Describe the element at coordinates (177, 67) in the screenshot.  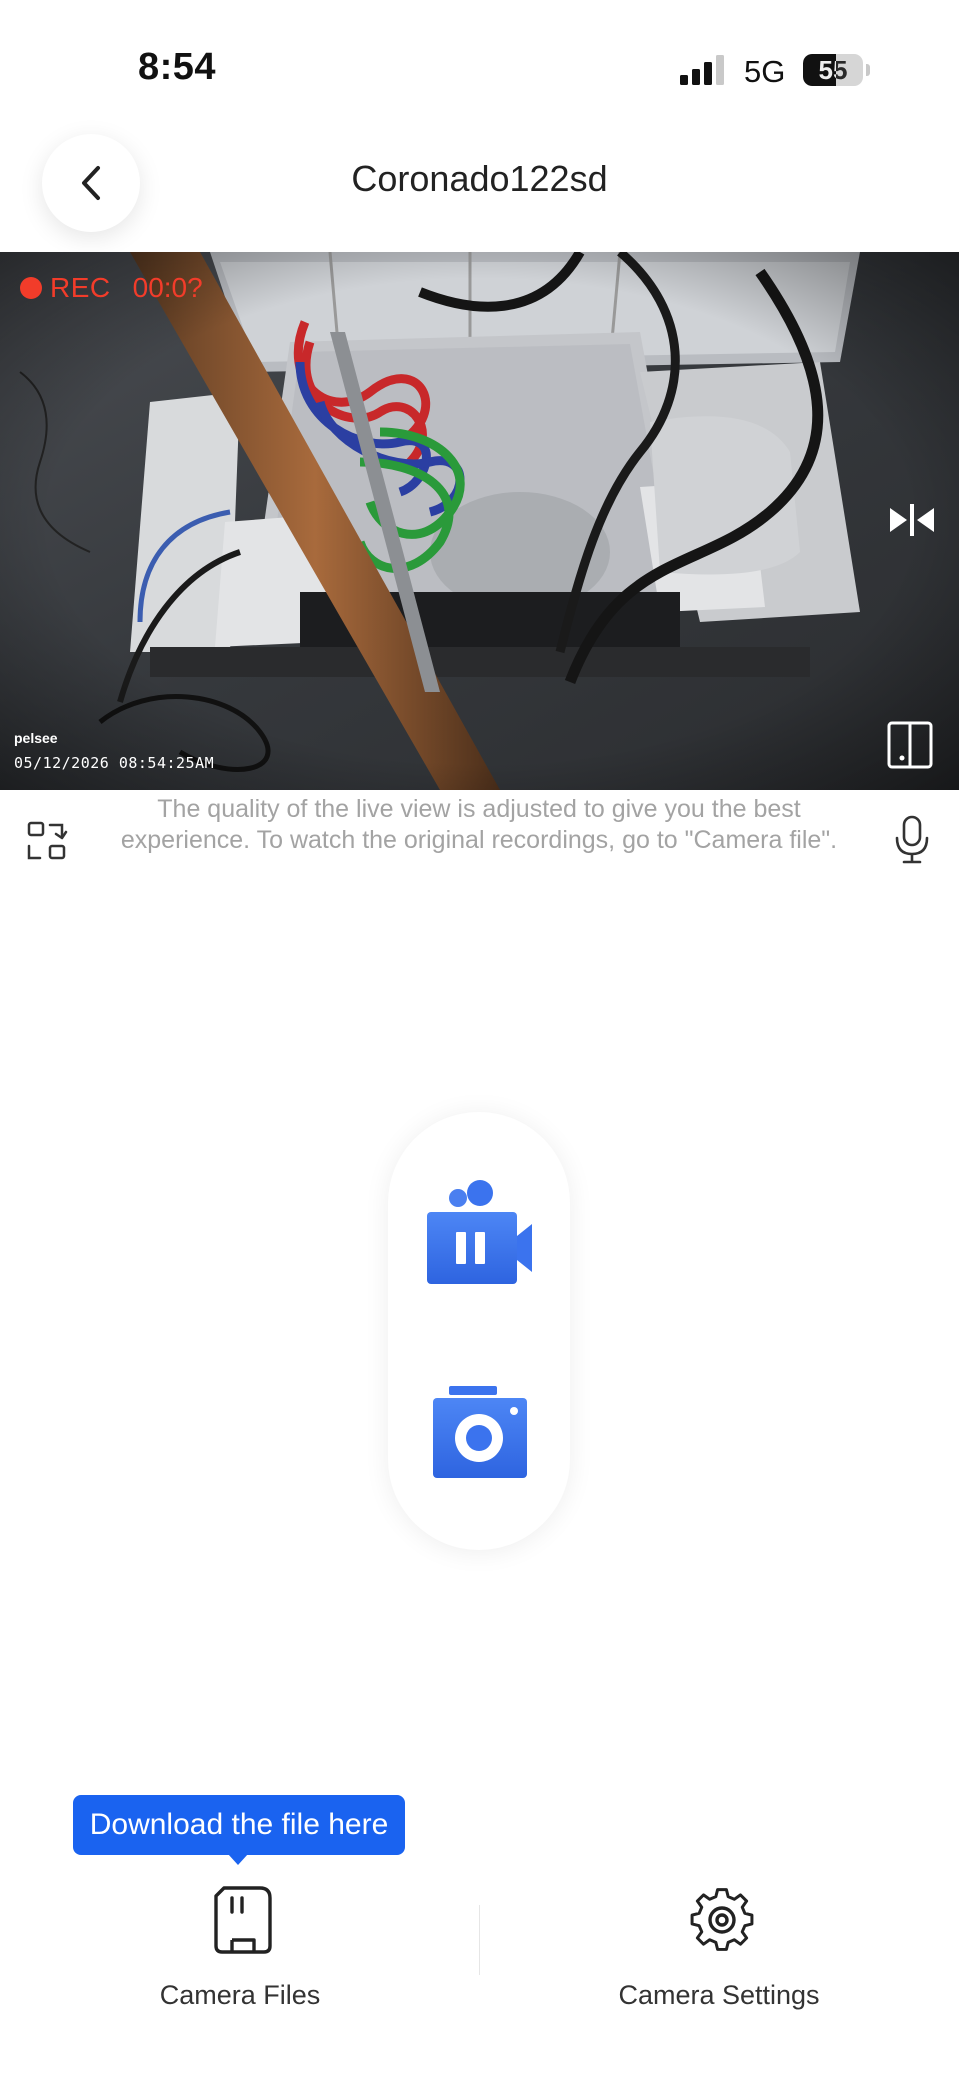
I see `status-time: 8:54` at that location.